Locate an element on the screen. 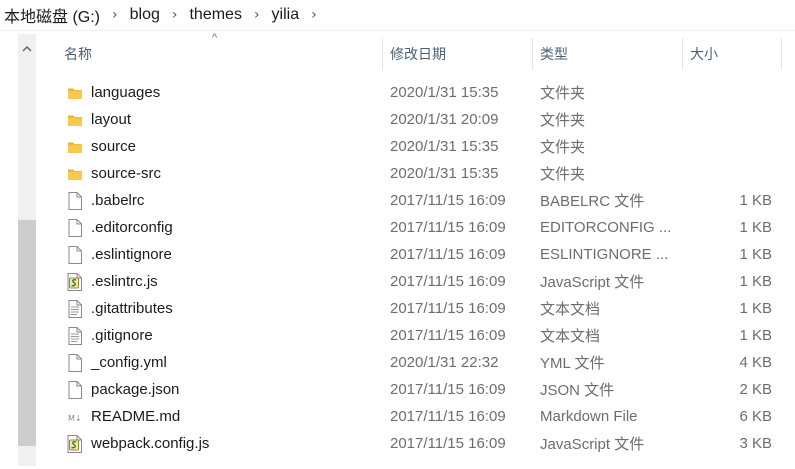 The image size is (795, 469). file-row: _config.yml 2020/1/31 22:32 YML 文件 4 KB is located at coordinates (414, 362).